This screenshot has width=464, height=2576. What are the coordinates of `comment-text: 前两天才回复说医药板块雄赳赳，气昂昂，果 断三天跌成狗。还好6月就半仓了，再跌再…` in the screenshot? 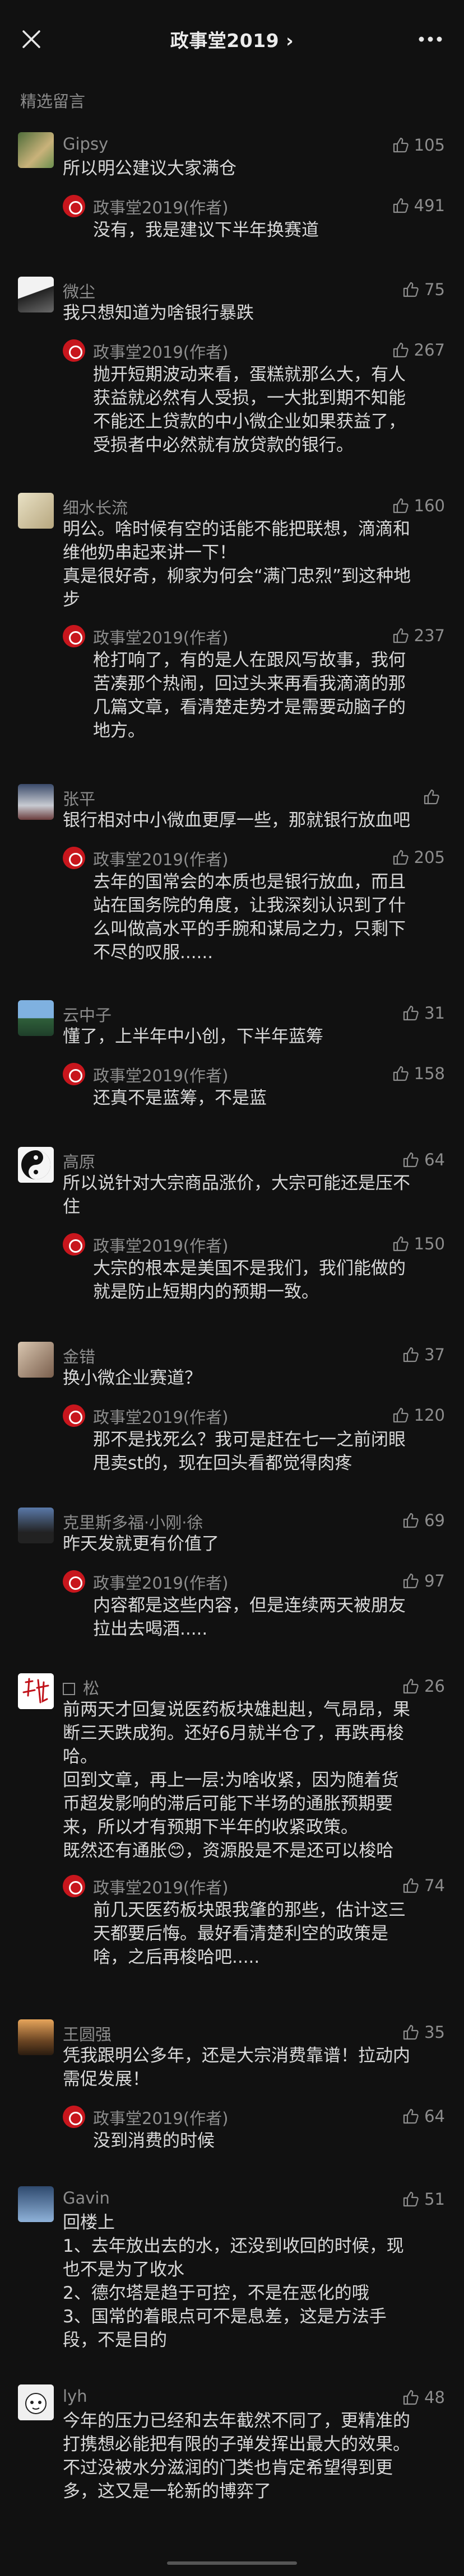 It's located at (237, 1781).